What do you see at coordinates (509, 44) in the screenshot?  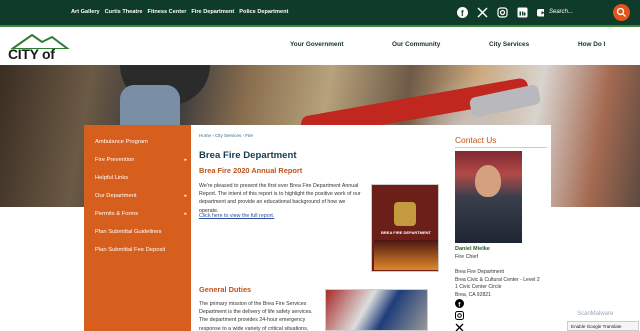 I see `nav-city-services: City Services` at bounding box center [509, 44].